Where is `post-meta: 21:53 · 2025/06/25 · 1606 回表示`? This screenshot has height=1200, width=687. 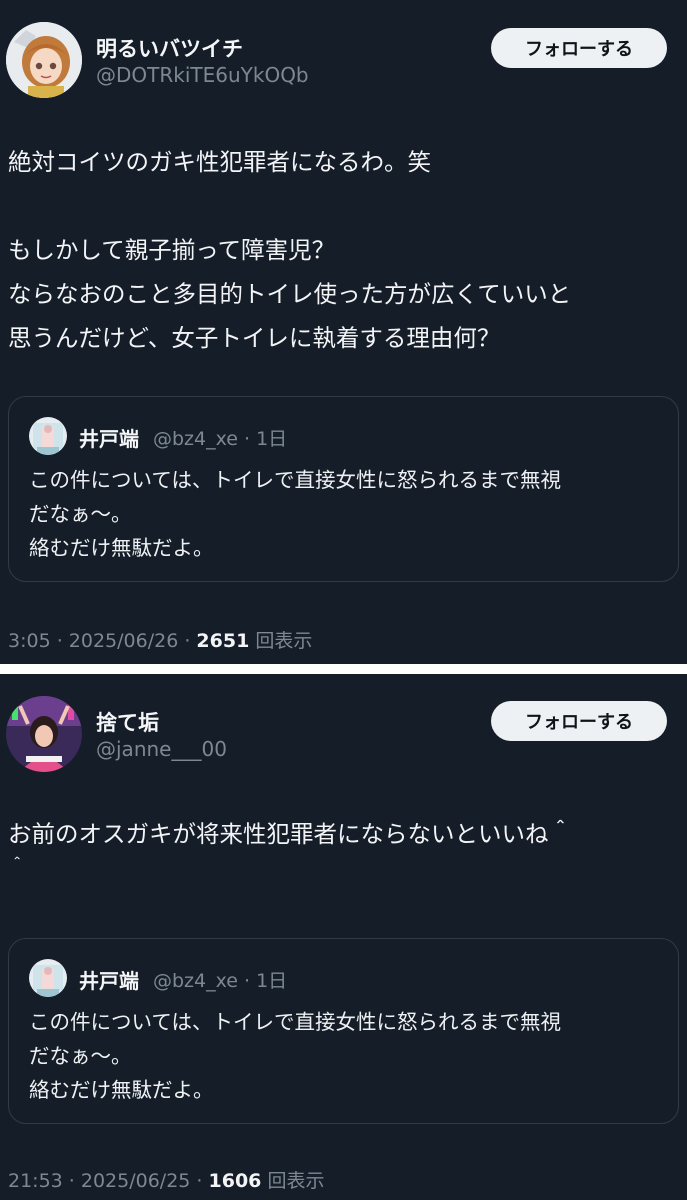 post-meta: 21:53 · 2025/06/25 · 1606 回表示 is located at coordinates (166, 1179).